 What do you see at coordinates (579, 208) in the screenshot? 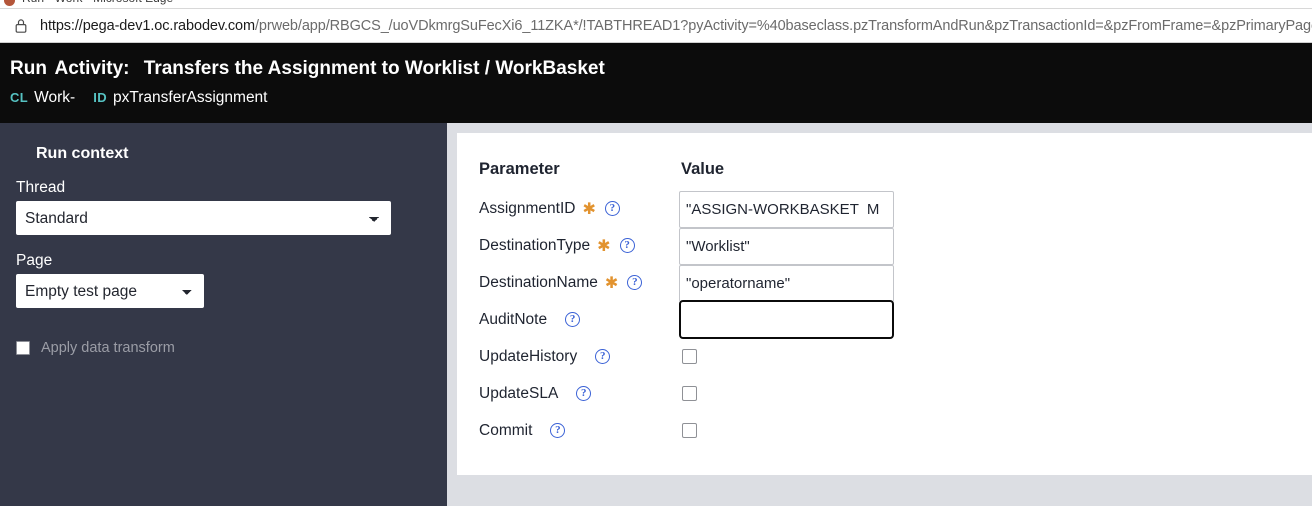
I see `param-label-assignmentid: AssignmentID ✱ ?` at bounding box center [579, 208].